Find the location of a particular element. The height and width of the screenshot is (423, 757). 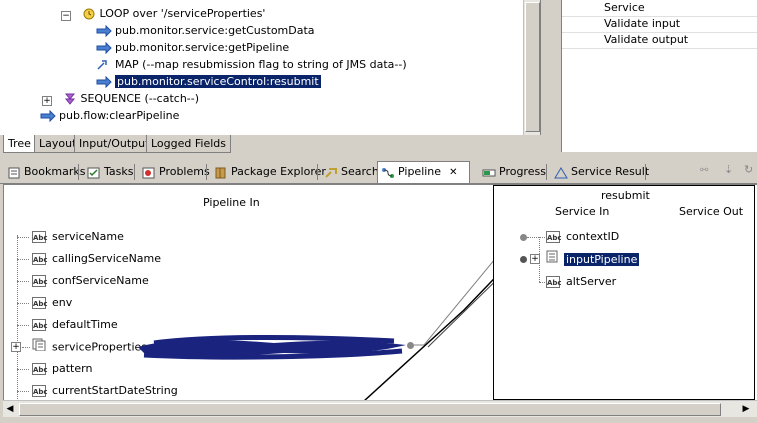

tree-row-service: pub.flow:clearPipeline is located at coordinates (109, 115).